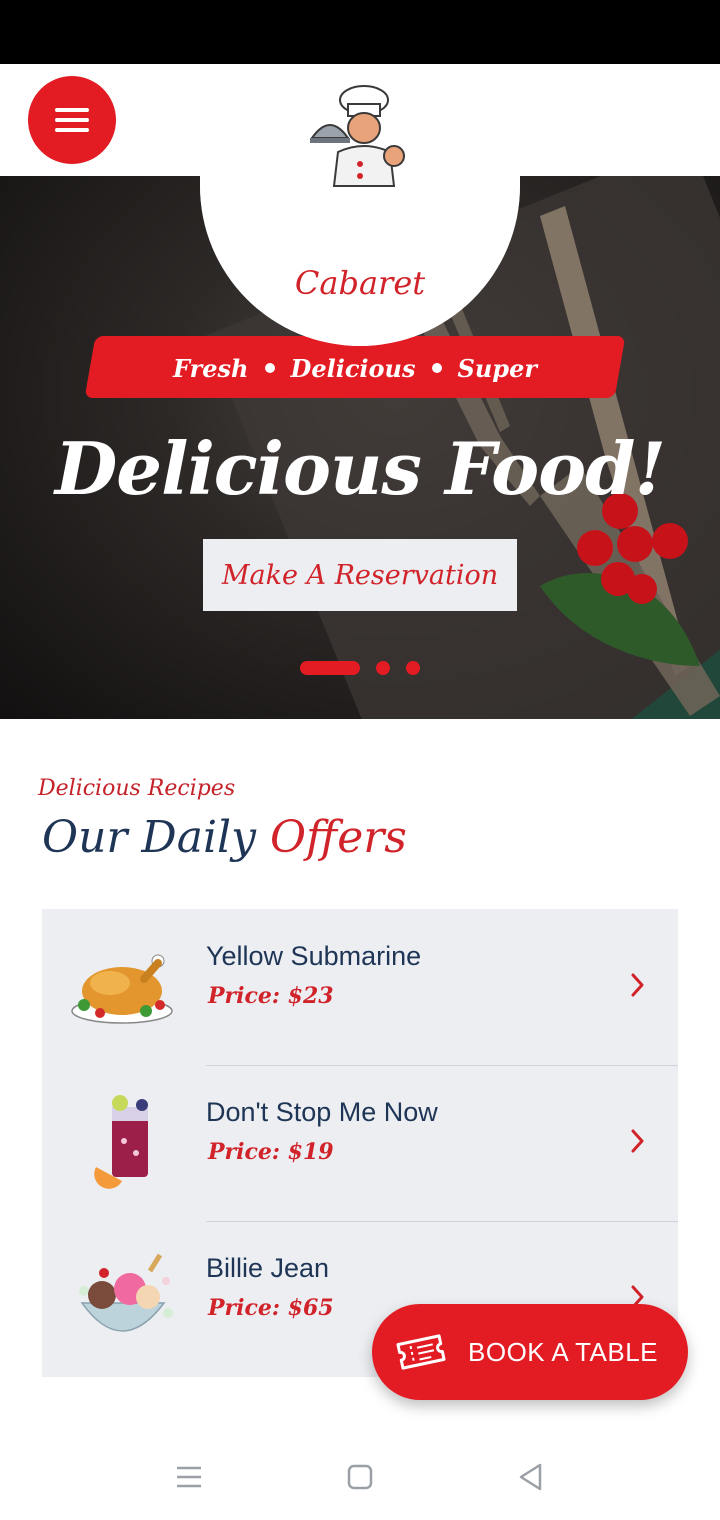  I want to click on hamburger-icon, so click(72, 110).